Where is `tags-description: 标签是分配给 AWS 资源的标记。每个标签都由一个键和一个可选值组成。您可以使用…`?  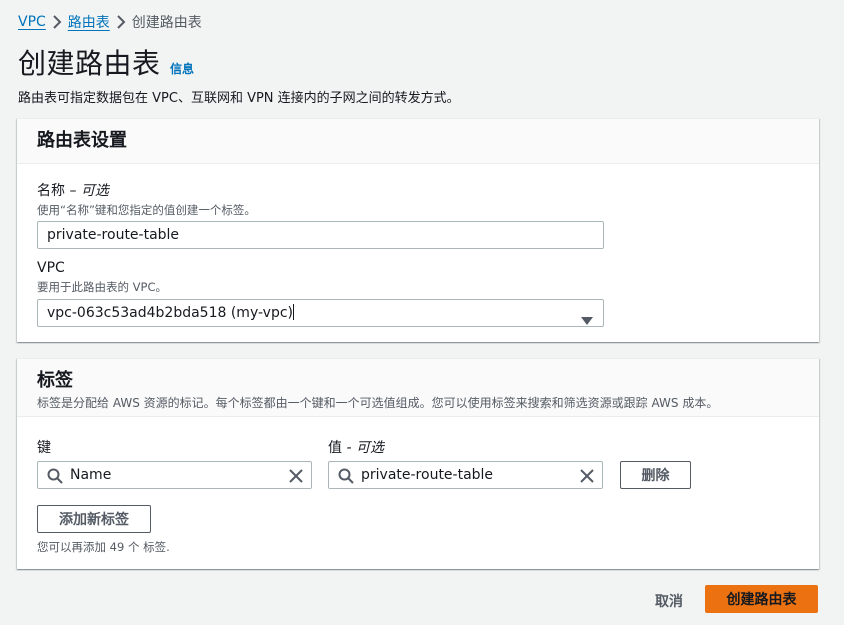 tags-description: 标签是分配给 AWS 资源的标记。每个标签都由一个键和一个可选值组成。您可以使用… is located at coordinates (378, 403).